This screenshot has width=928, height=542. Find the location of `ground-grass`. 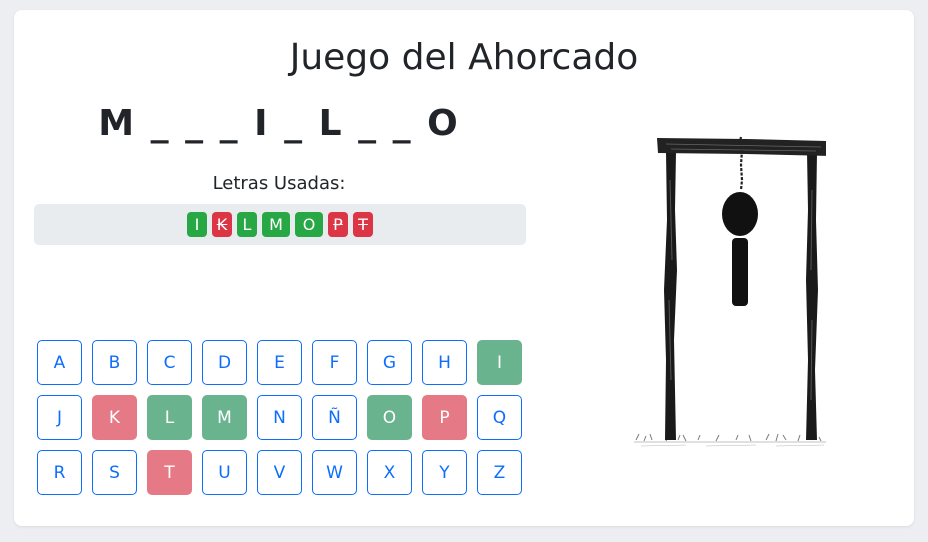

ground-grass is located at coordinates (730, 440).